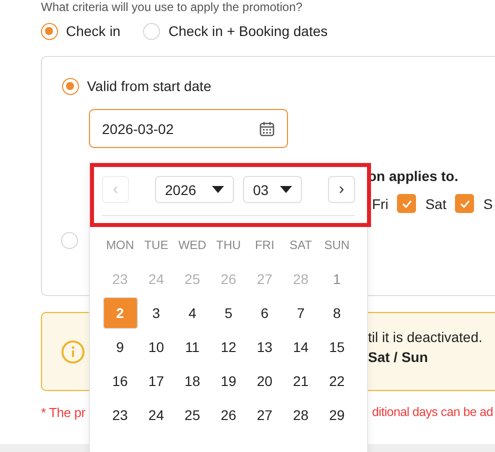 The height and width of the screenshot is (452, 495). I want to click on year-select: 2026, so click(194, 189).